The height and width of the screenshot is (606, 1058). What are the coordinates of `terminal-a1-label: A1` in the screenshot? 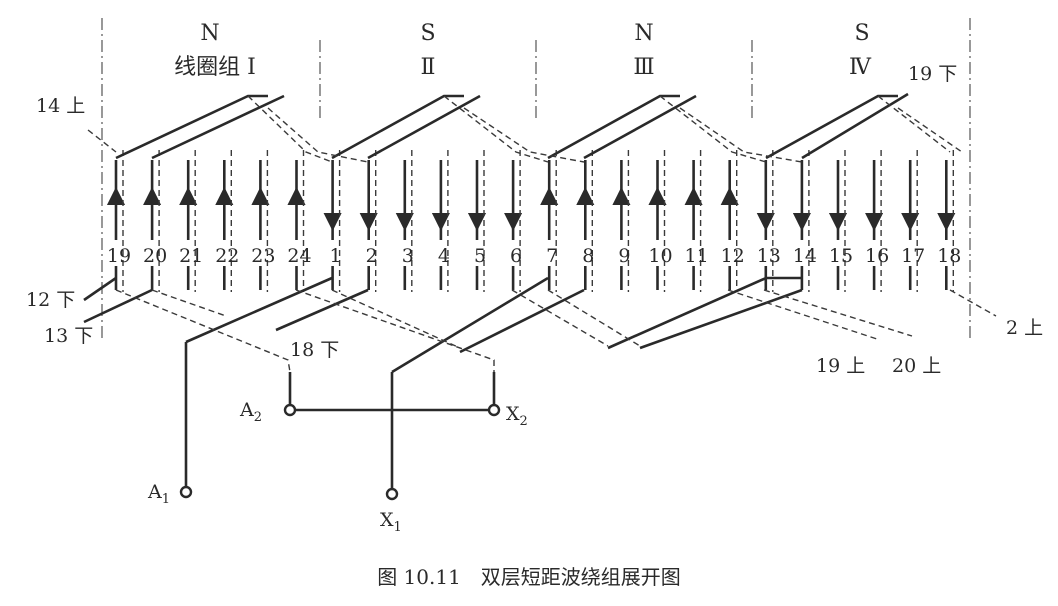 It's located at (158, 494).